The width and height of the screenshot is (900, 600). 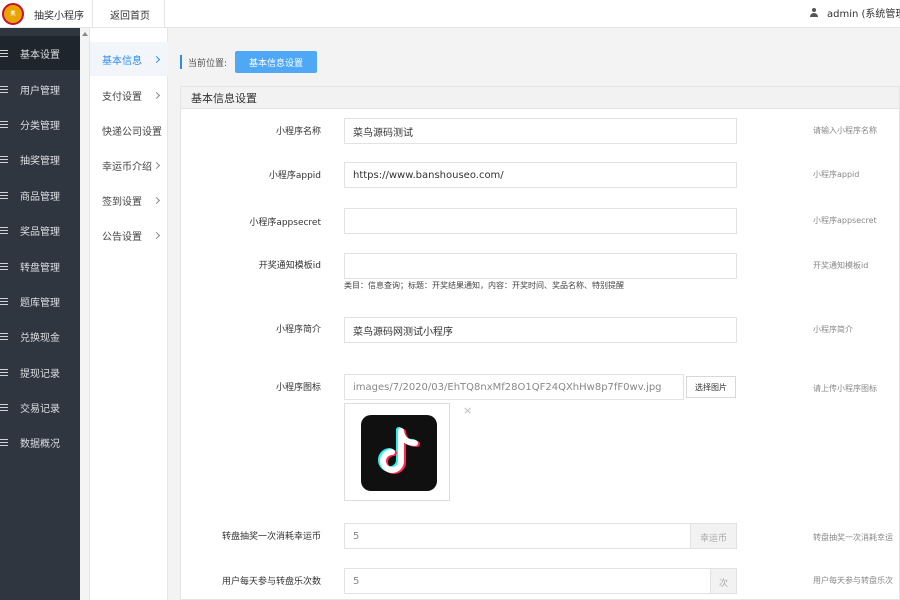 What do you see at coordinates (450, 14) in the screenshot?
I see `top-bar: 奖 抽奖小程序 返回首页 admin (系统管理` at bounding box center [450, 14].